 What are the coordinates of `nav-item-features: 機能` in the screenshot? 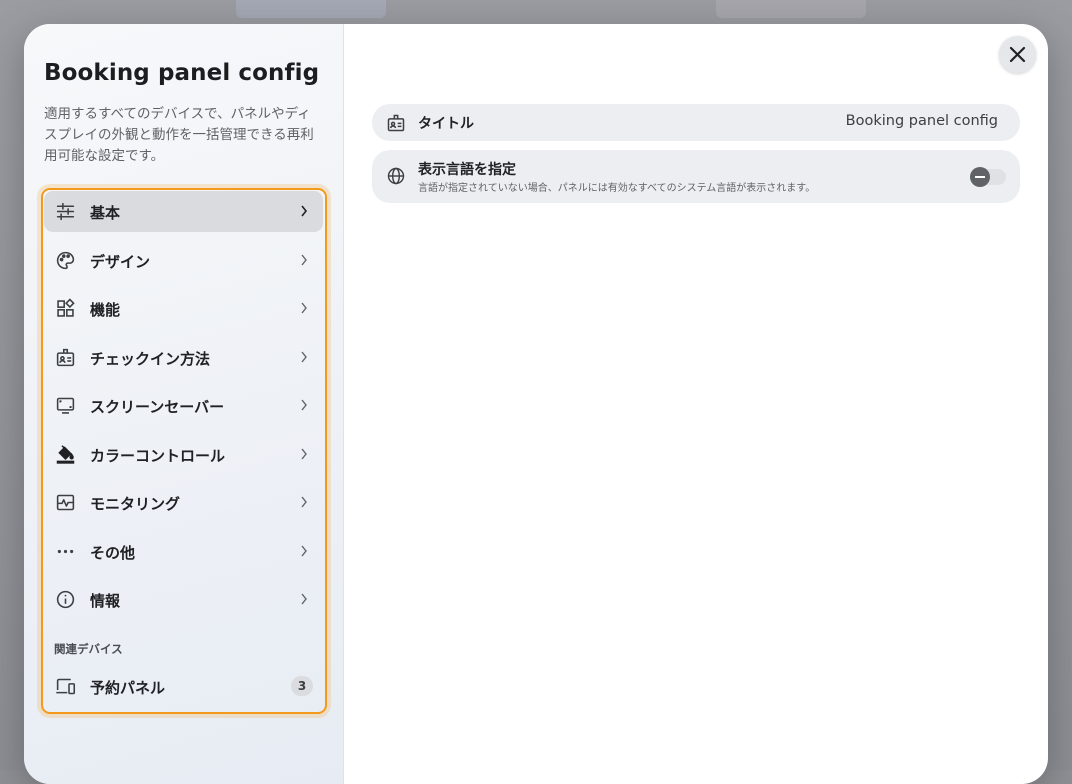 It's located at (183, 308).